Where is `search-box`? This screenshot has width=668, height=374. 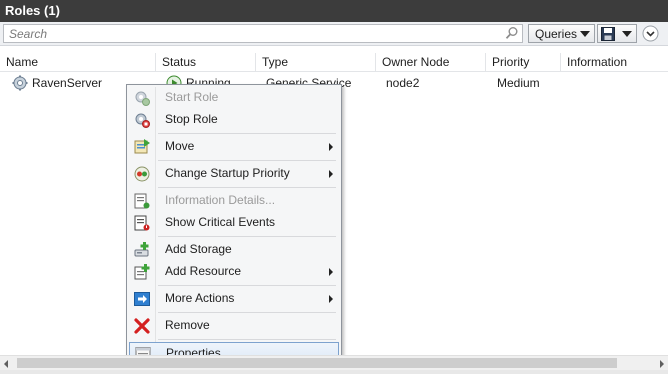
search-box is located at coordinates (263, 33).